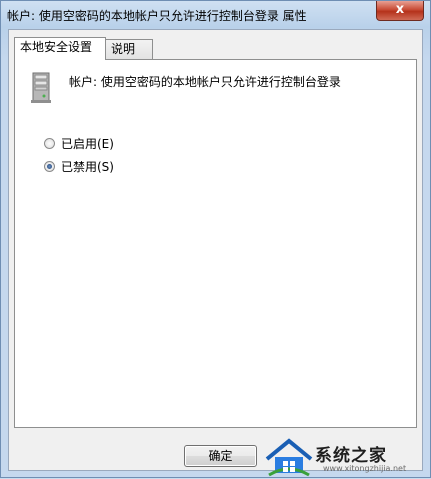  I want to click on option-enabled: 已启用(E), so click(79, 143).